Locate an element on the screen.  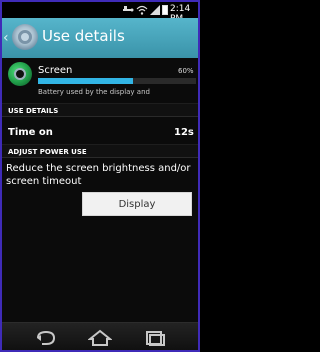
section-title: USE DETAILS is located at coordinates (33, 111).